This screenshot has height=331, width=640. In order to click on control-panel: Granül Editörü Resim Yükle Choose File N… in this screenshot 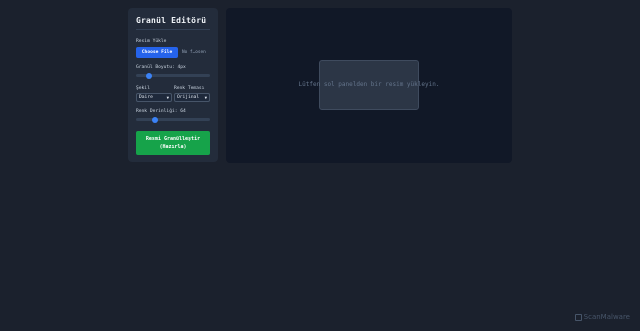, I will do `click(173, 85)`.